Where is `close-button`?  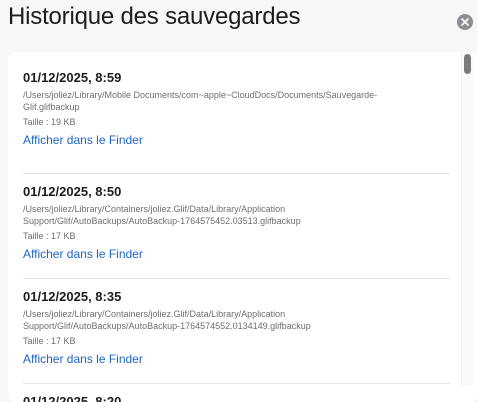
close-button is located at coordinates (465, 22).